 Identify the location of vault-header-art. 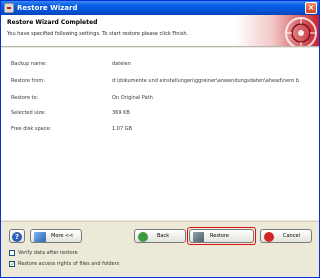
(277, 30).